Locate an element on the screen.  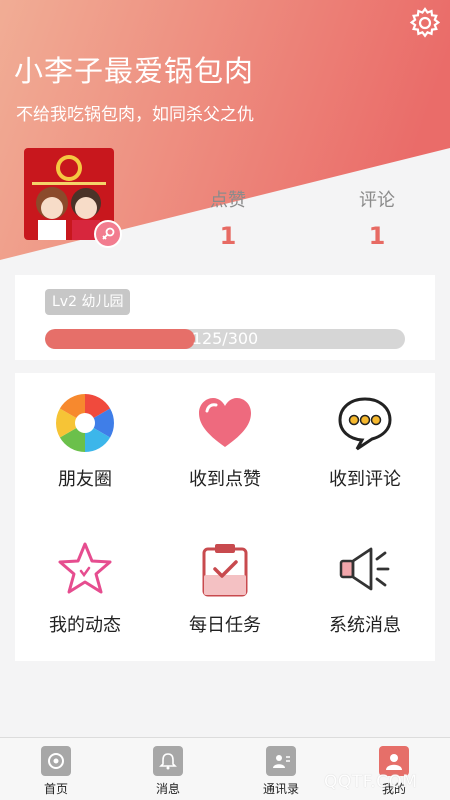
grid-item-label: 我的动态 is located at coordinates (85, 625).